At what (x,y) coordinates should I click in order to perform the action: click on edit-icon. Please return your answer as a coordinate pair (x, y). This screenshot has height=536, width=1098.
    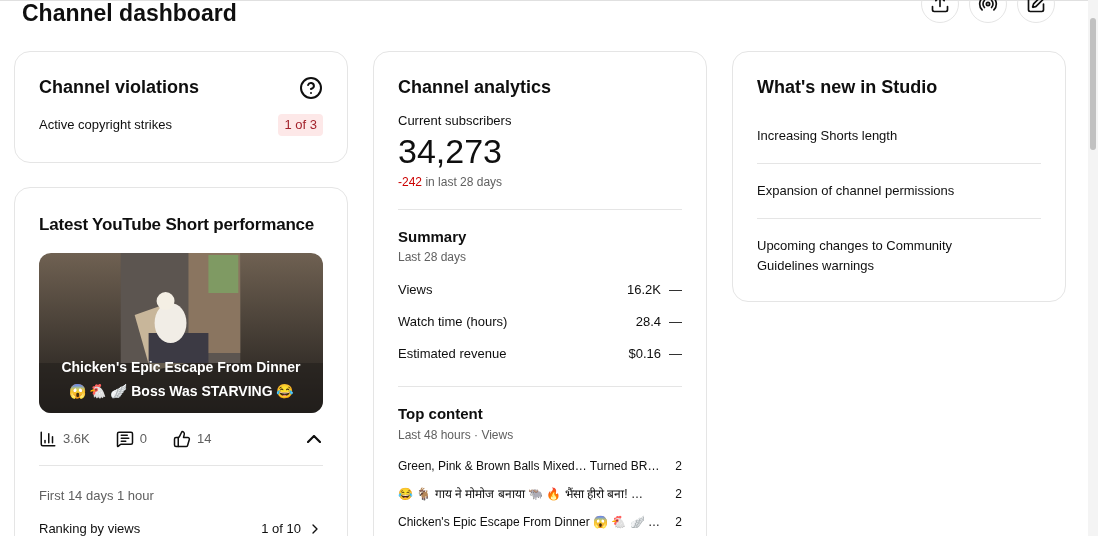
    Looking at the image, I should click on (1036, 7).